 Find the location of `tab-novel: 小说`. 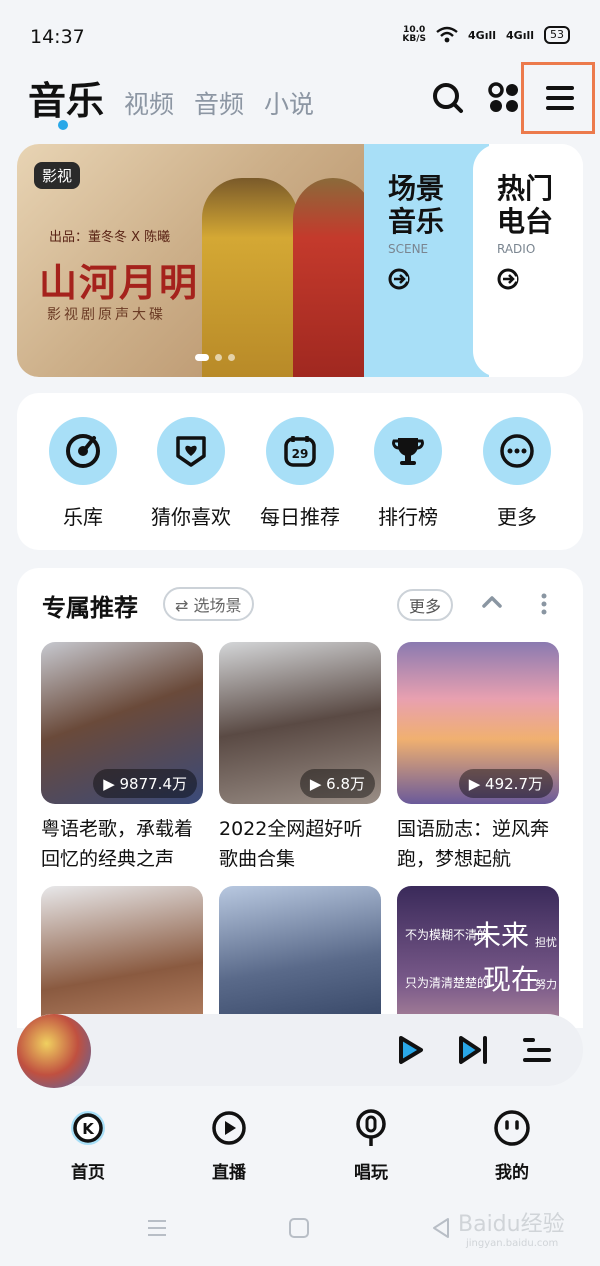

tab-novel: 小说 is located at coordinates (289, 105).